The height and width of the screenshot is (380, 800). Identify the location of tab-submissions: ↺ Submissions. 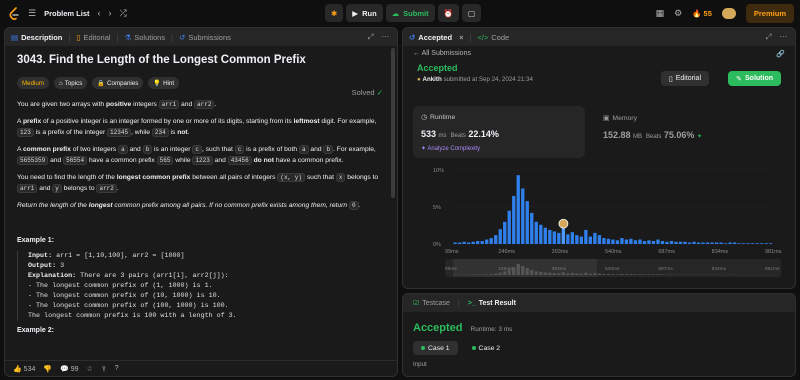
(205, 37).